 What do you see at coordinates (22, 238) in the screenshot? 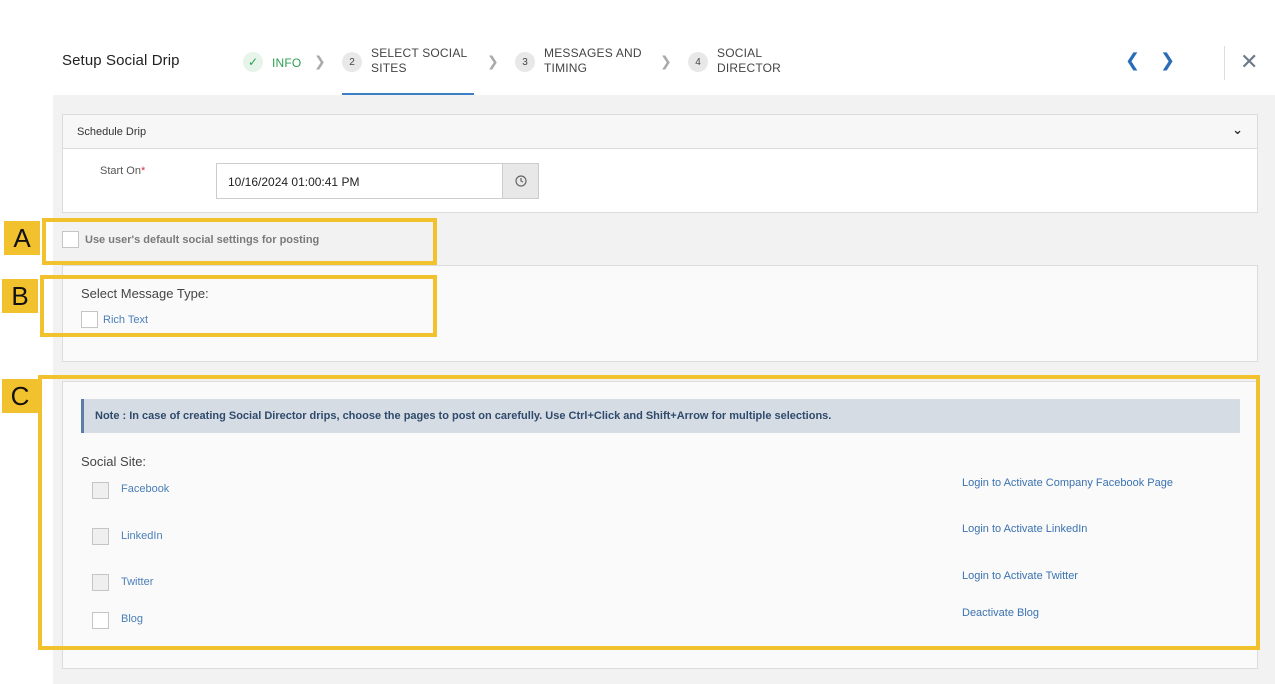
I see `annotation-tag-a: A` at bounding box center [22, 238].